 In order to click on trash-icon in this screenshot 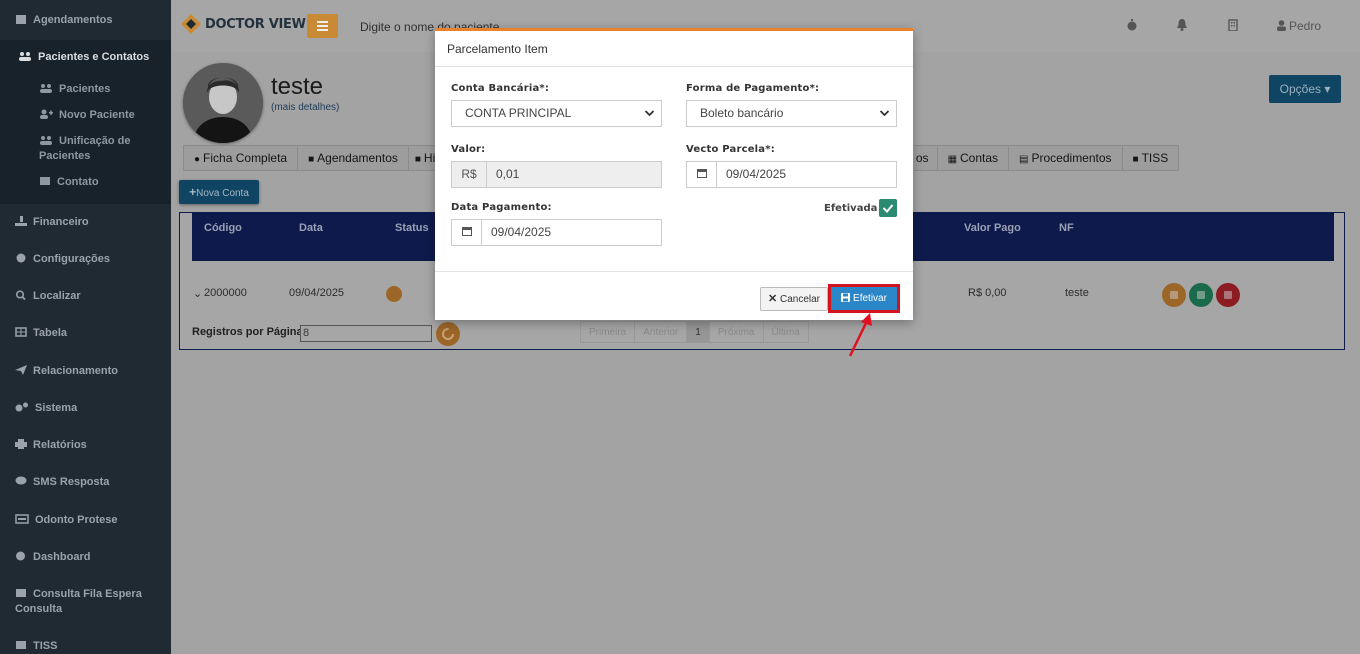, I will do `click(1228, 295)`.